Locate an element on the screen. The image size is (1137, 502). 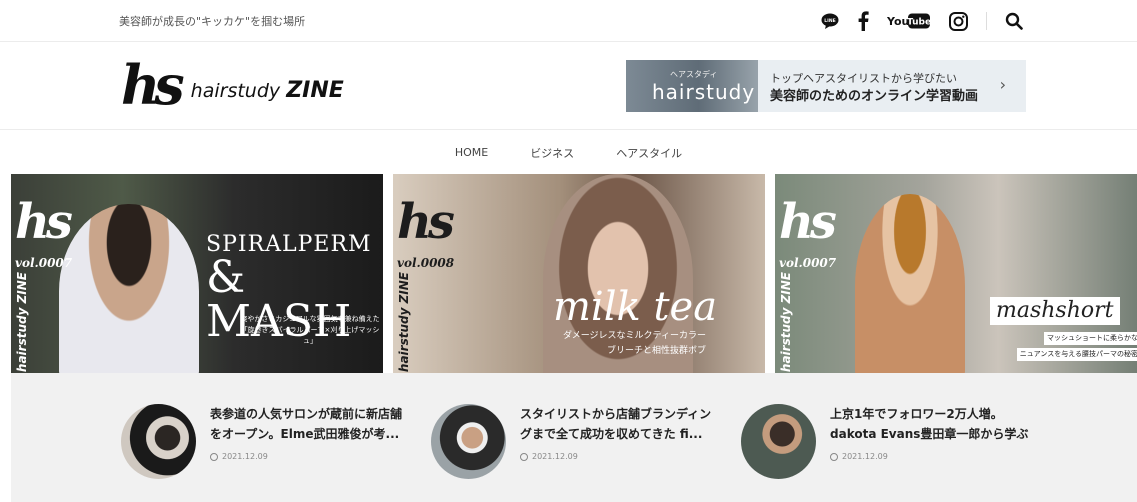
logo-text-zine: ZINE is located at coordinates (315, 90).